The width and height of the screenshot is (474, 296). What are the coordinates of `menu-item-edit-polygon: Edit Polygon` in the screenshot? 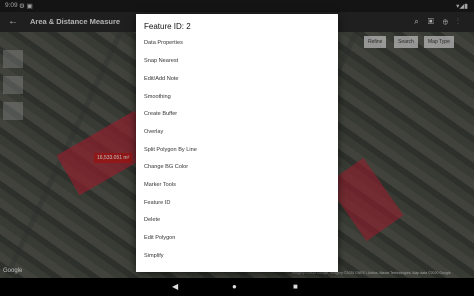 It's located at (159, 238).